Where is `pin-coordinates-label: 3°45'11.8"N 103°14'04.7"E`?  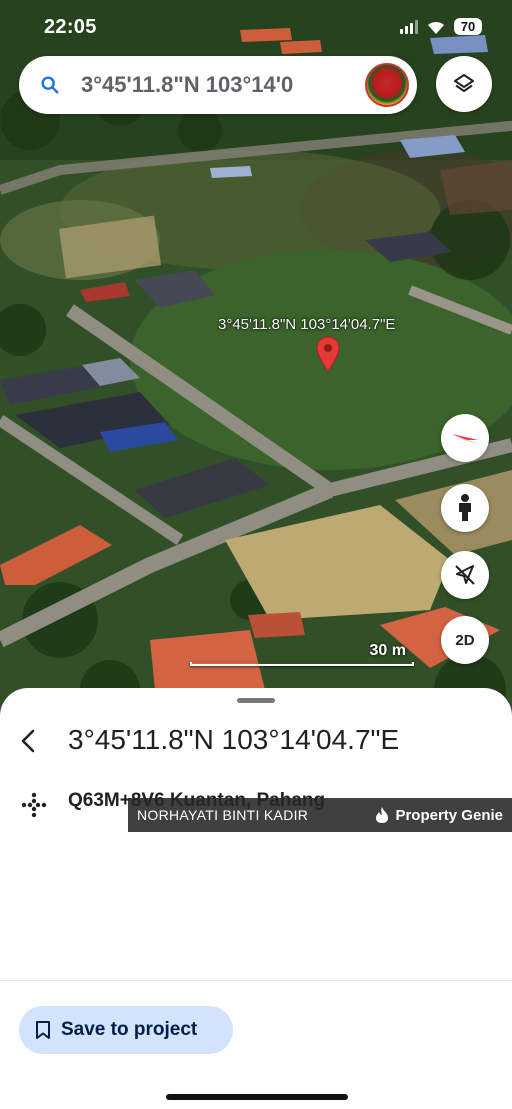
pin-coordinates-label: 3°45'11.8"N 103°14'04.7"E is located at coordinates (307, 324).